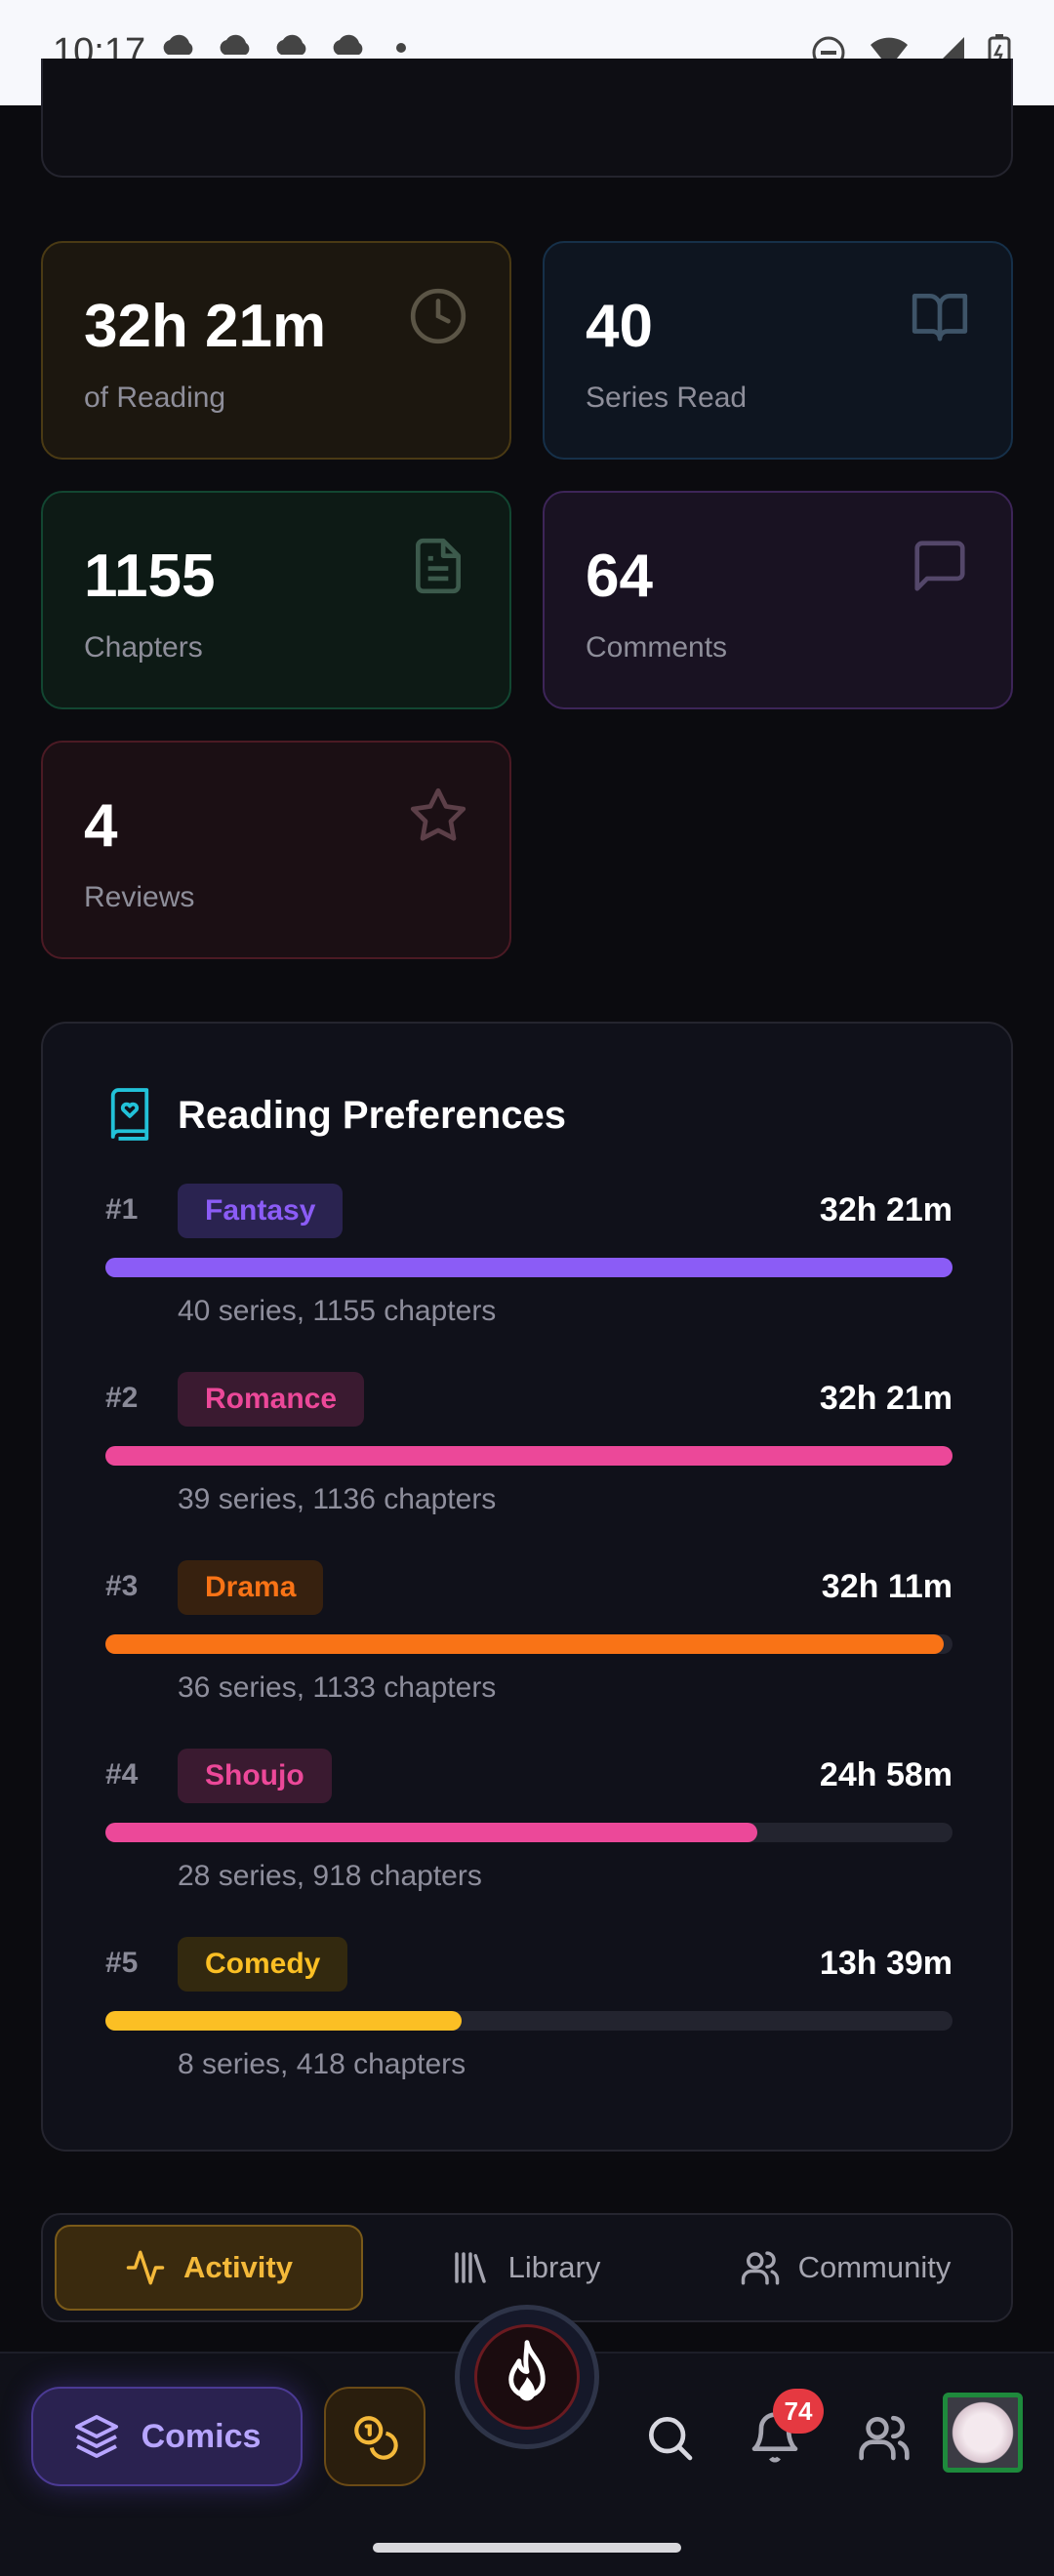 This screenshot has height=2576, width=1054. Describe the element at coordinates (470, 2267) in the screenshot. I see `library-icon` at that location.